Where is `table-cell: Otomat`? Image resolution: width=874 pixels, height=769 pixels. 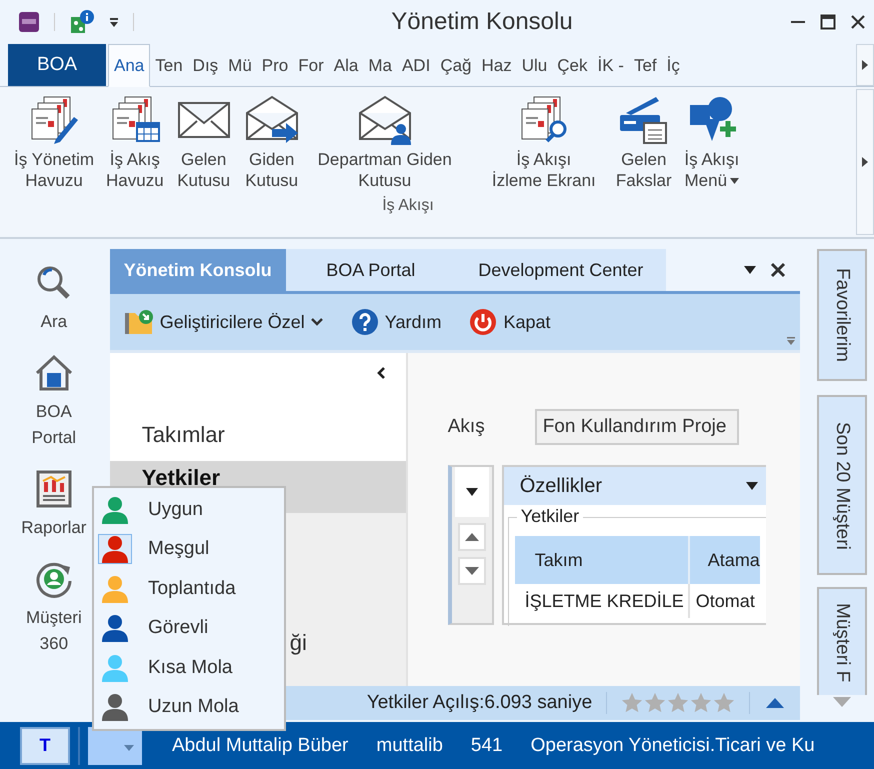 table-cell: Otomat is located at coordinates (724, 601).